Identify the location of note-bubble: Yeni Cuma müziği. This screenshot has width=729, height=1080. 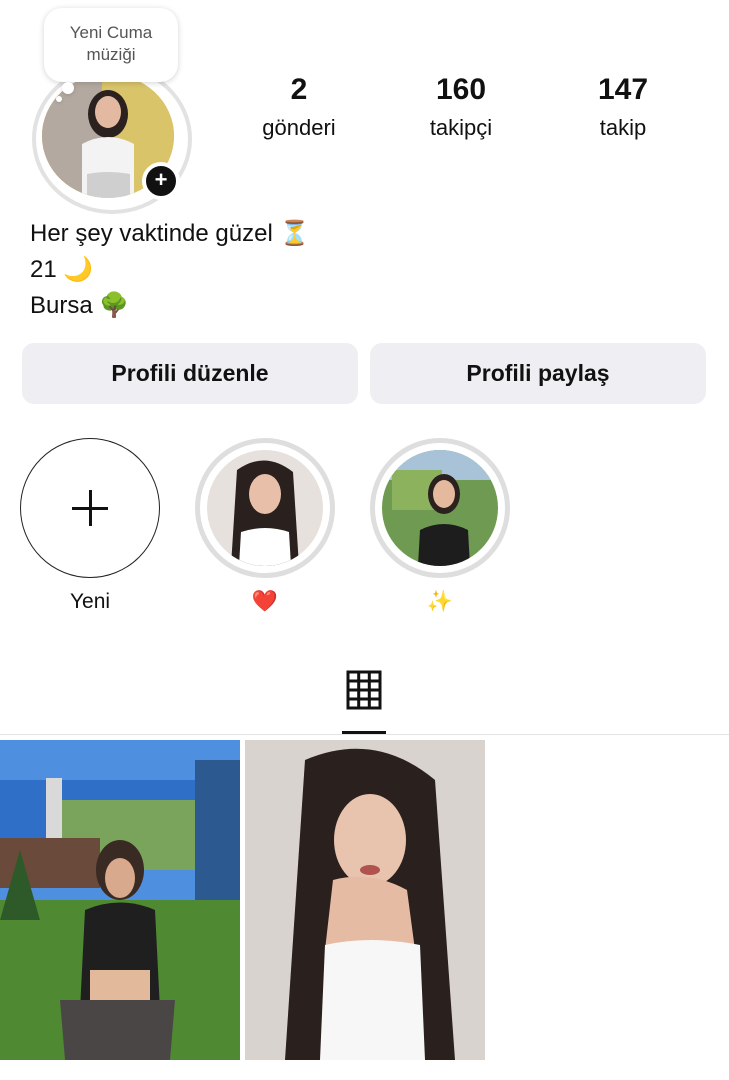
(111, 45).